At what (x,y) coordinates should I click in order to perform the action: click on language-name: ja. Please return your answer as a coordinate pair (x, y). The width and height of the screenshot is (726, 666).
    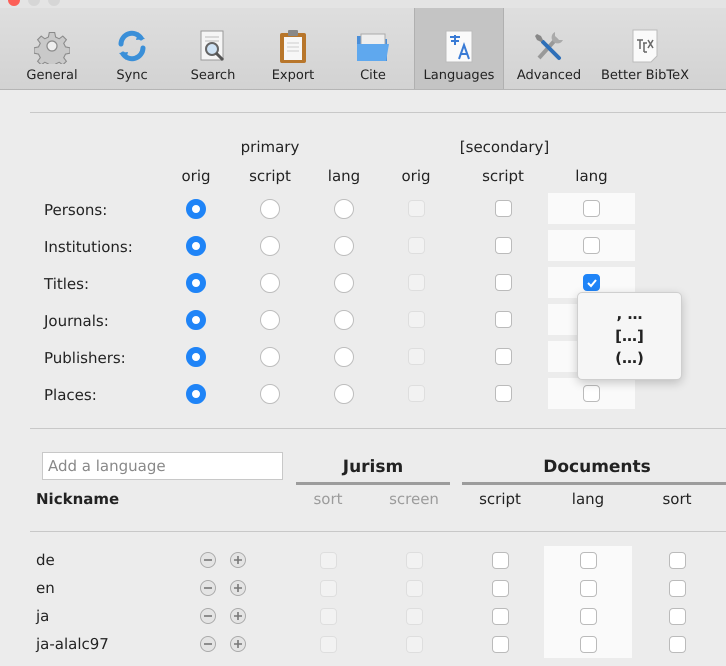
    Looking at the image, I should click on (43, 616).